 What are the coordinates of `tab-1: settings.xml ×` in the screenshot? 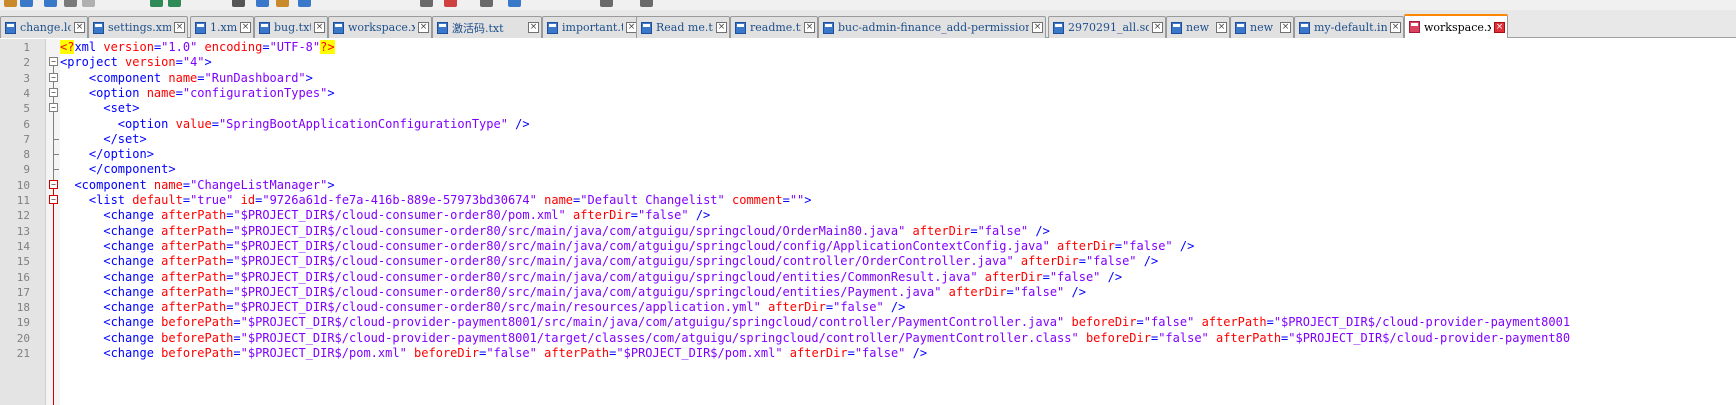 It's located at (138, 27).